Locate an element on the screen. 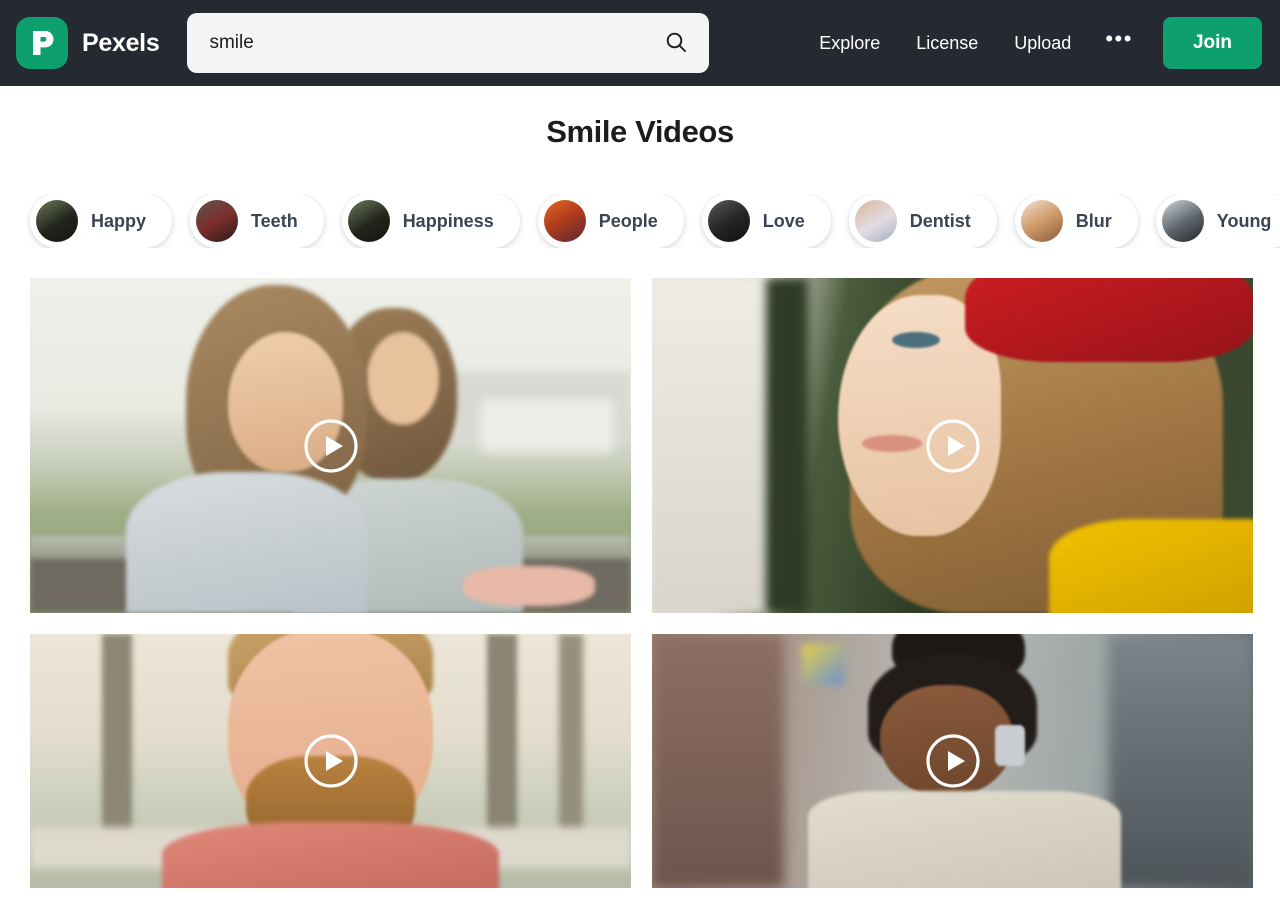 The height and width of the screenshot is (907, 1280). tag-chip-happiness: Happiness is located at coordinates (430, 221).